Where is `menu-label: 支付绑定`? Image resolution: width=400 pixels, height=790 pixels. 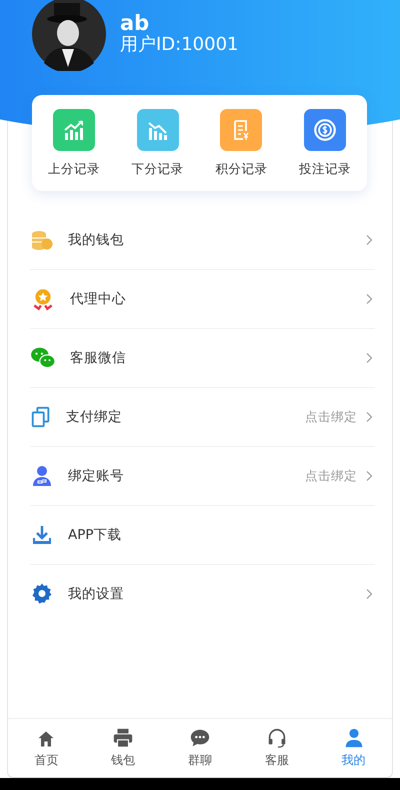 menu-label: 支付绑定 is located at coordinates (94, 417).